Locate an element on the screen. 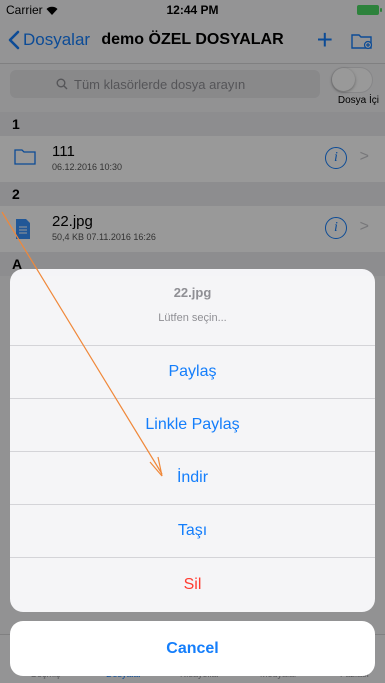  action-sheet-title: 22.jpg is located at coordinates (192, 292).